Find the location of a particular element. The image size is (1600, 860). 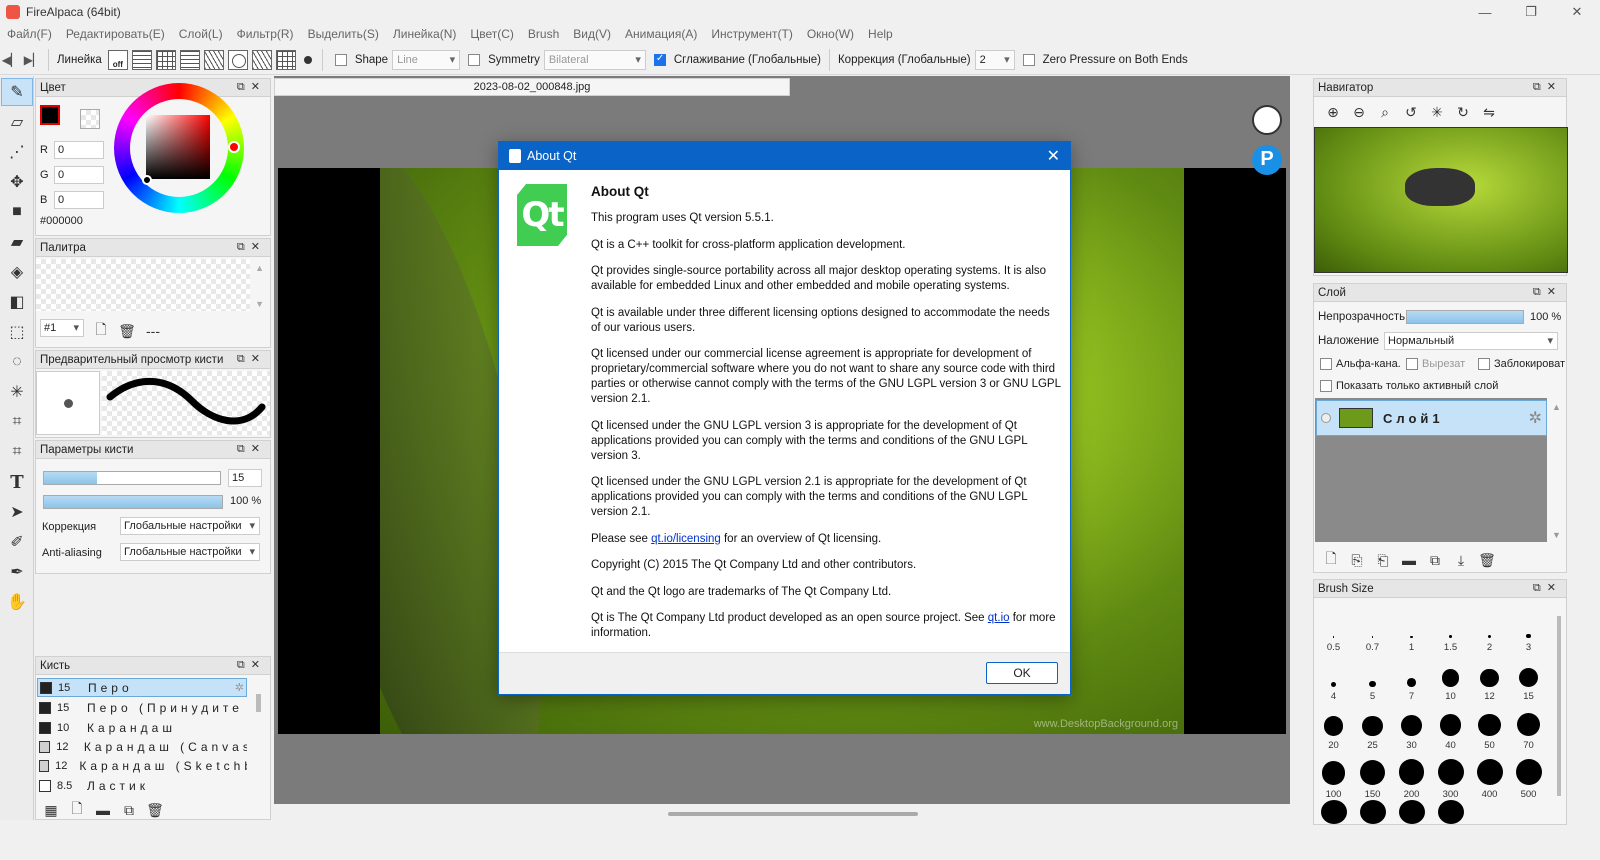

shape-checkbox is located at coordinates (340, 59).